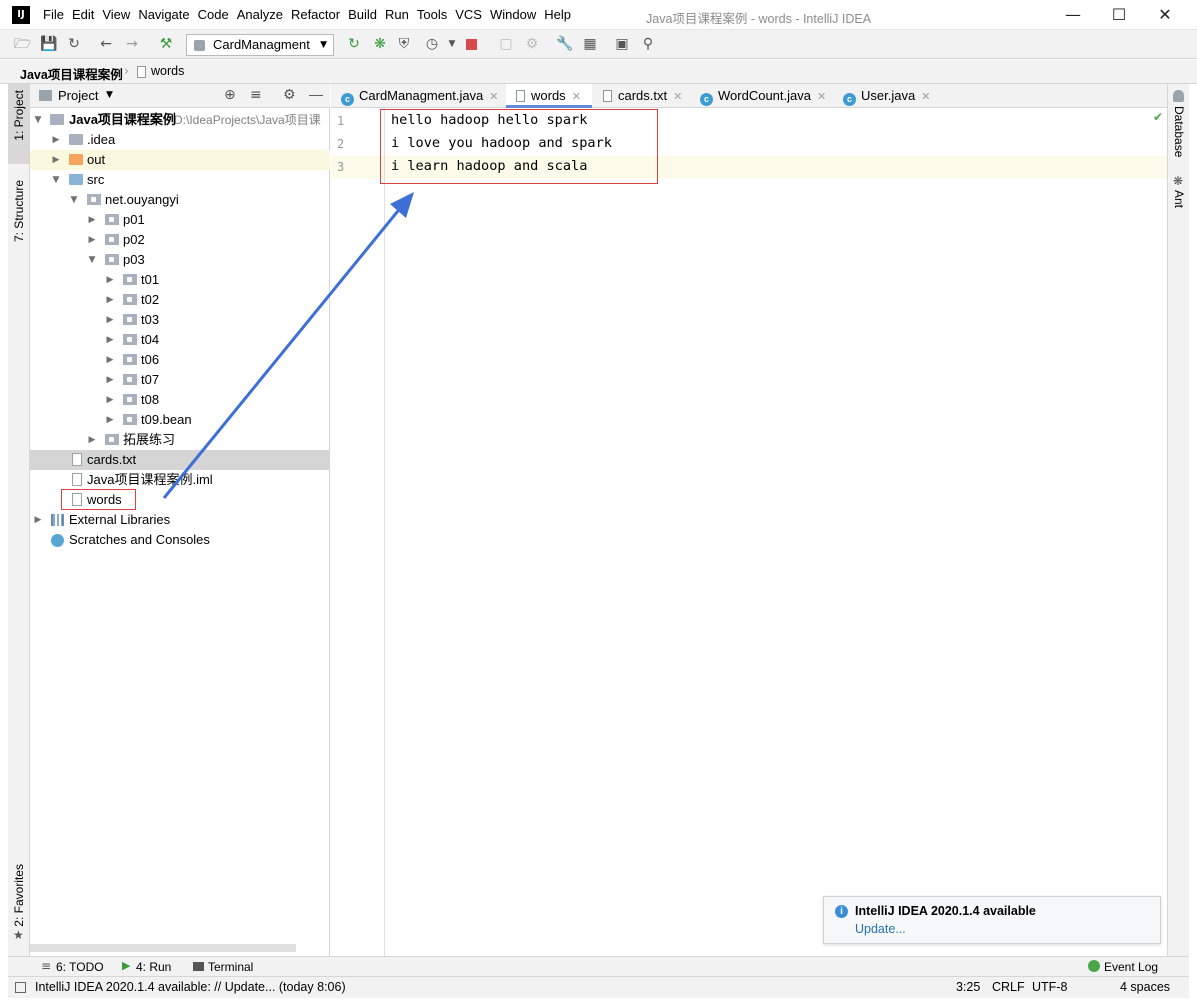 The height and width of the screenshot is (1004, 1197). What do you see at coordinates (134, 259) in the screenshot?
I see `tree-item-label: p03` at bounding box center [134, 259].